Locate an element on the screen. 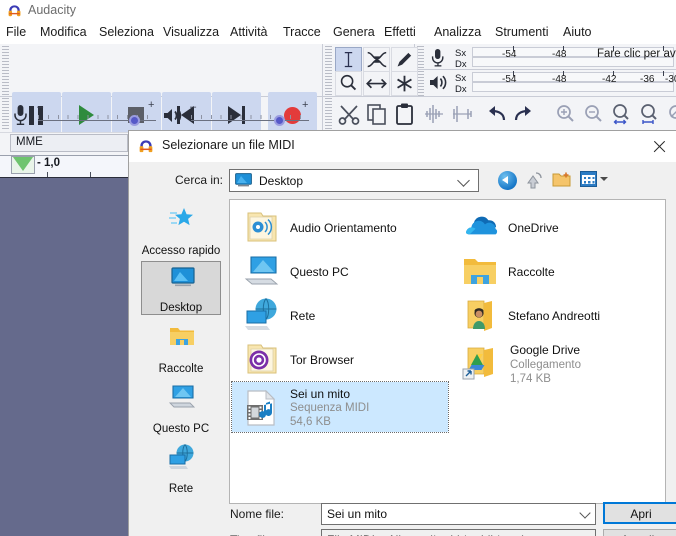 The image size is (676, 536). network-globe-icon is located at coordinates (261, 314).